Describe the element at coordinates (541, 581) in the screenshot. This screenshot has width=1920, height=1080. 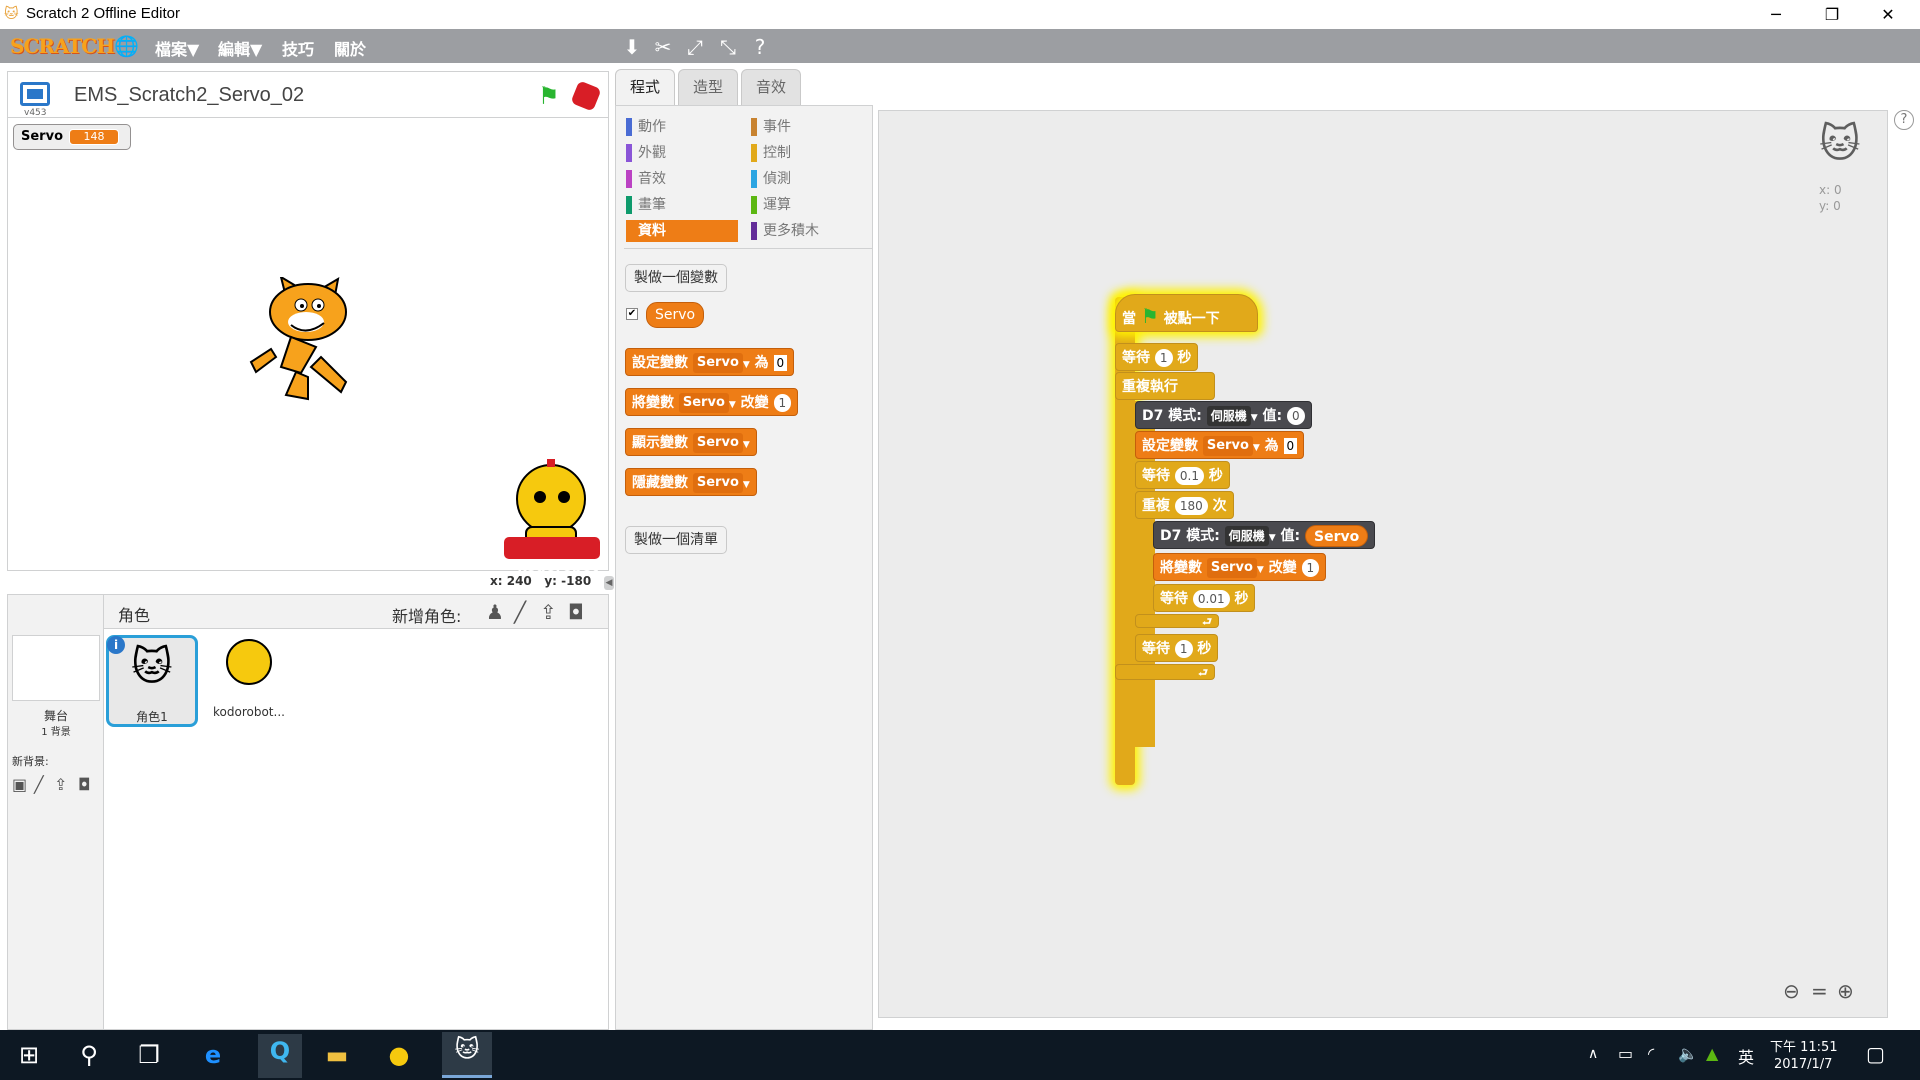
I see `stage-coords: x: 240 y: -180` at that location.